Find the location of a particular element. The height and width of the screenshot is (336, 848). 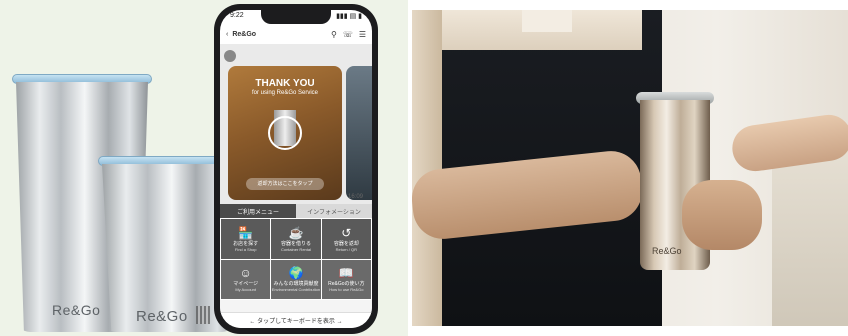

promo-subtitle: for using Re&Go Service is located at coordinates (285, 93).